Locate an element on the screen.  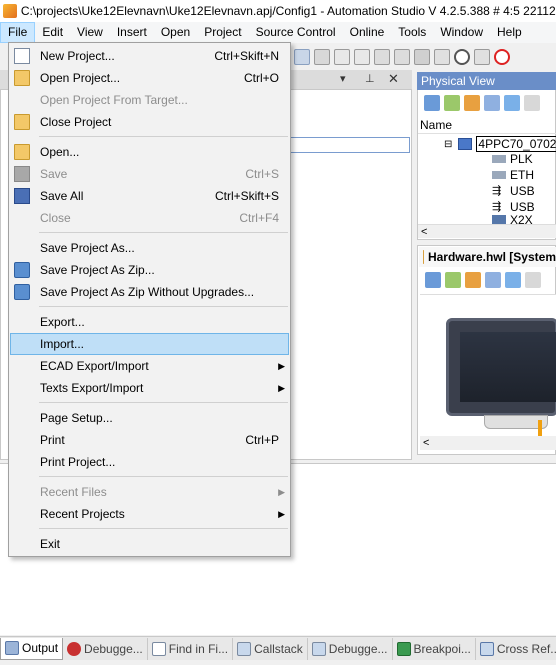
menu-item-print: Print Ctrl+P is located at coordinates (149, 440).